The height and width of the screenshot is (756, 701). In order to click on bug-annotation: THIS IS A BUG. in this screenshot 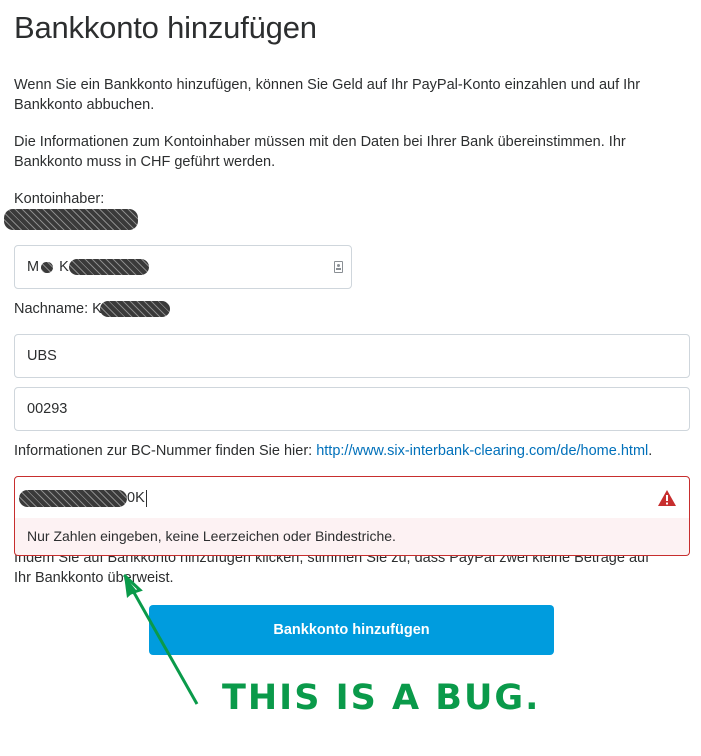, I will do `click(381, 698)`.